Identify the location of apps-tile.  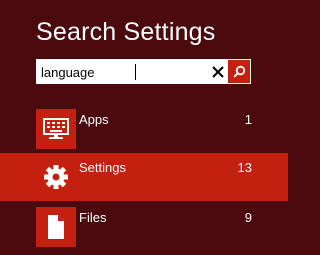
(56, 129).